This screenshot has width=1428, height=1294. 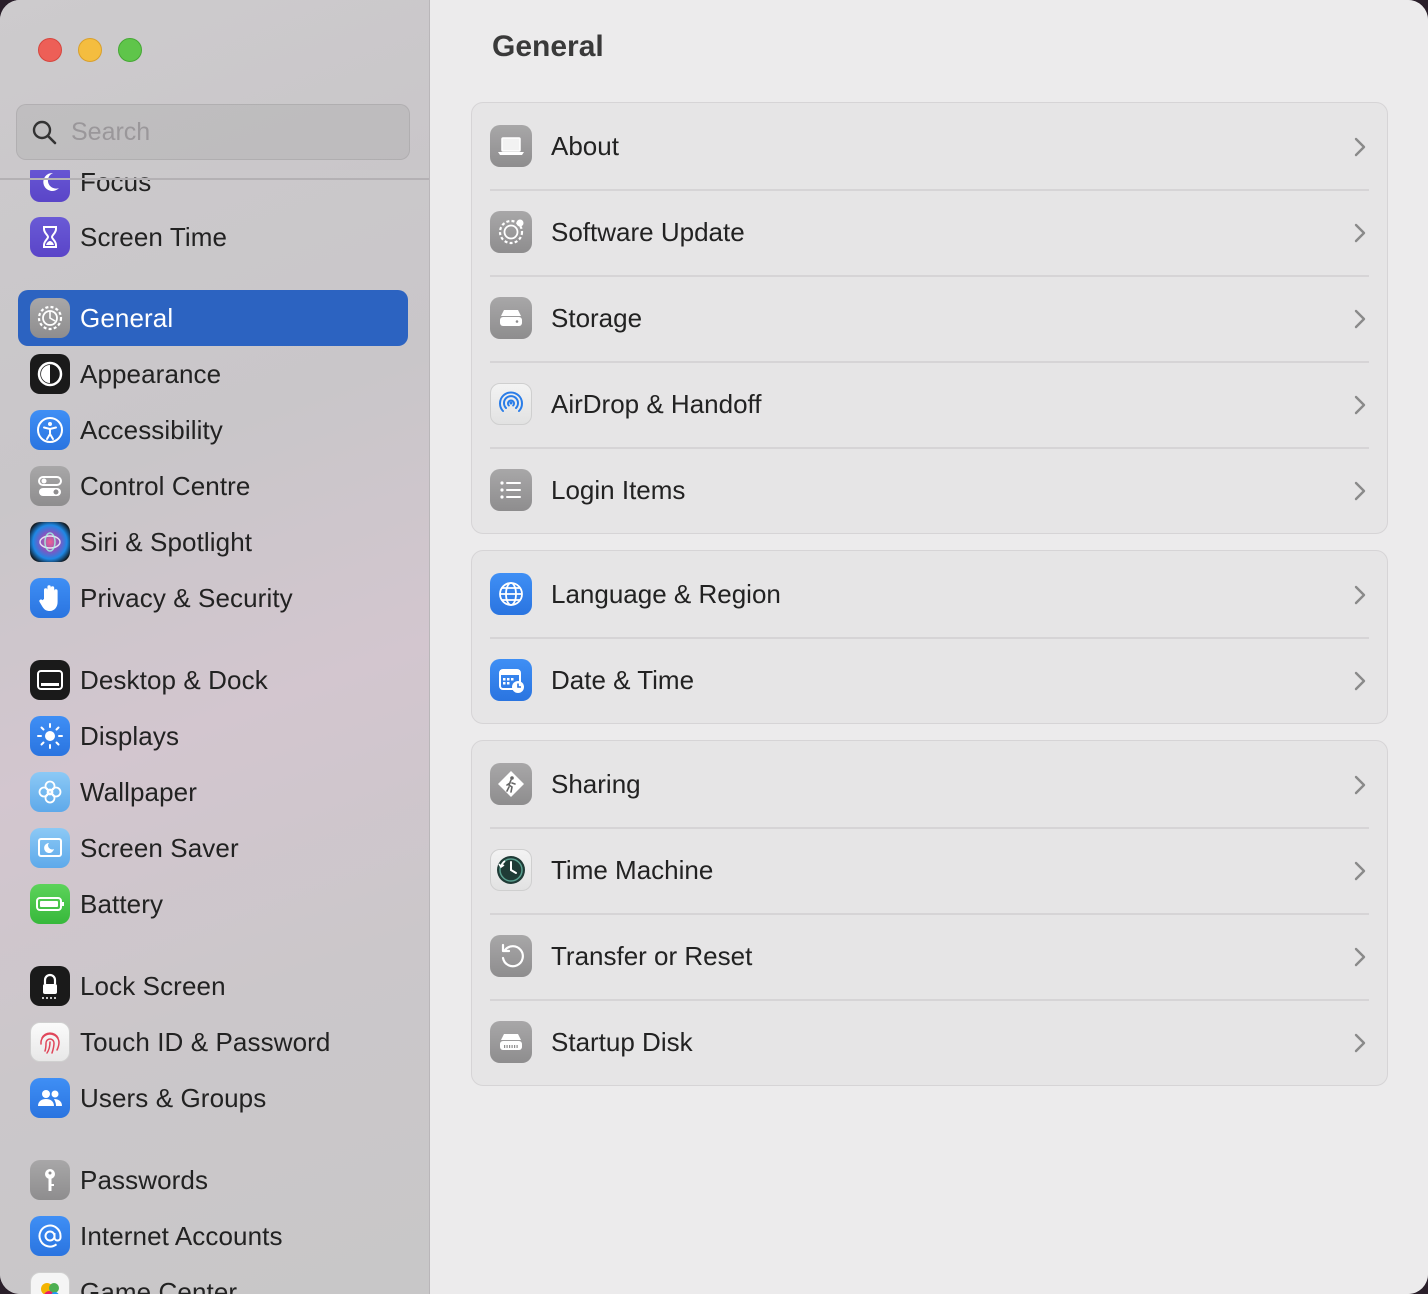 I want to click on hand-icon, so click(x=50, y=598).